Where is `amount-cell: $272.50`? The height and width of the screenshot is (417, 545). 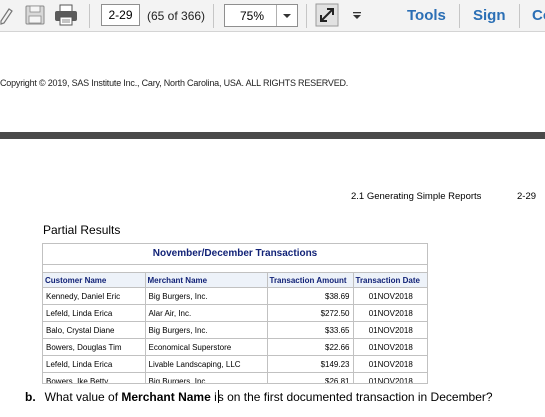 amount-cell: $272.50 is located at coordinates (310, 313).